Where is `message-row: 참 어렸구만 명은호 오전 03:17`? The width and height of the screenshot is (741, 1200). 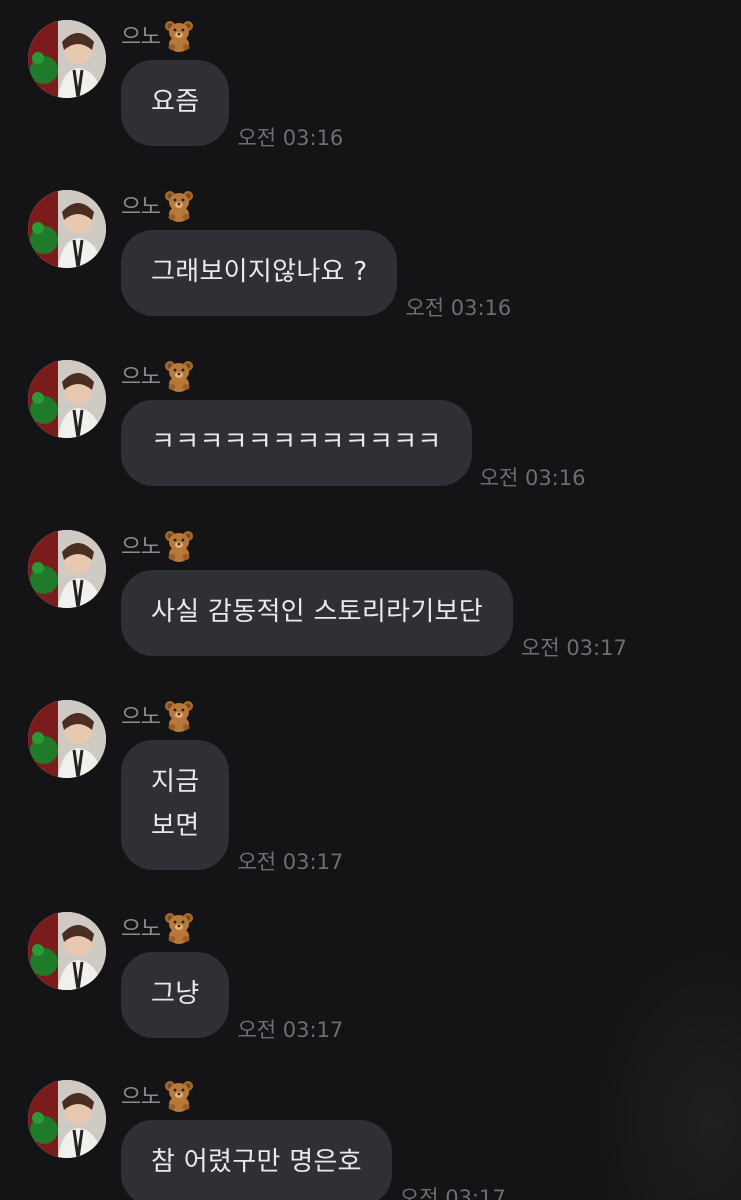 message-row: 참 어렸구만 명은호 오전 03:17 is located at coordinates (313, 1160).